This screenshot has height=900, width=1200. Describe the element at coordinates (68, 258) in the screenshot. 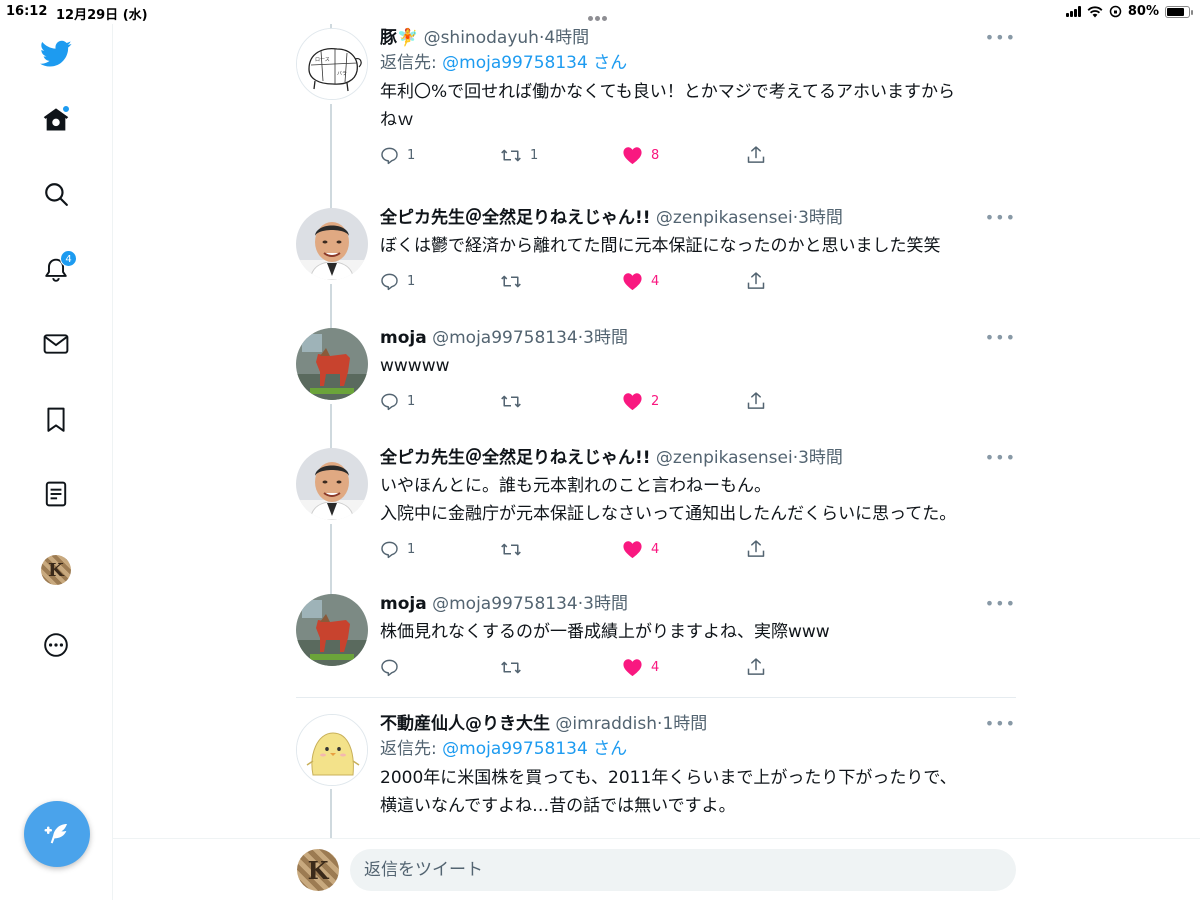

I see `notifications-badge: 4` at that location.